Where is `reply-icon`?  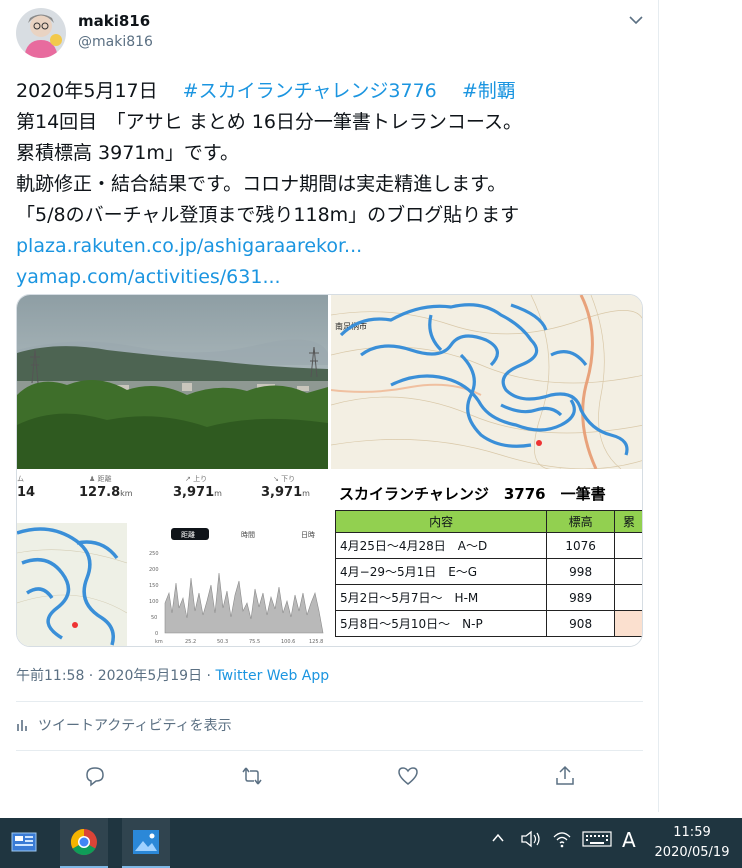 reply-icon is located at coordinates (95, 776).